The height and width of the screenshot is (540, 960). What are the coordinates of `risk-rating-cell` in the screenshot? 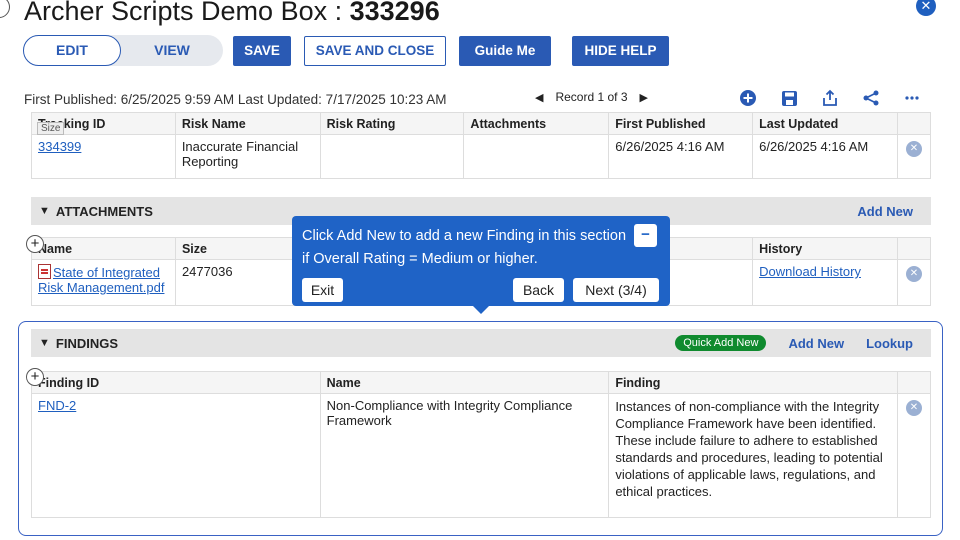 It's located at (392, 156).